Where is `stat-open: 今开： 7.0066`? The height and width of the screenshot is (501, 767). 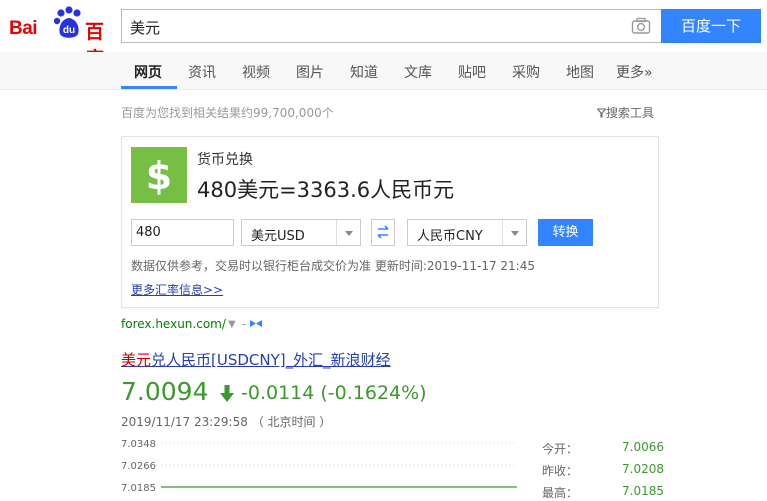 stat-open: 今开： 7.0066 is located at coordinates (603, 450).